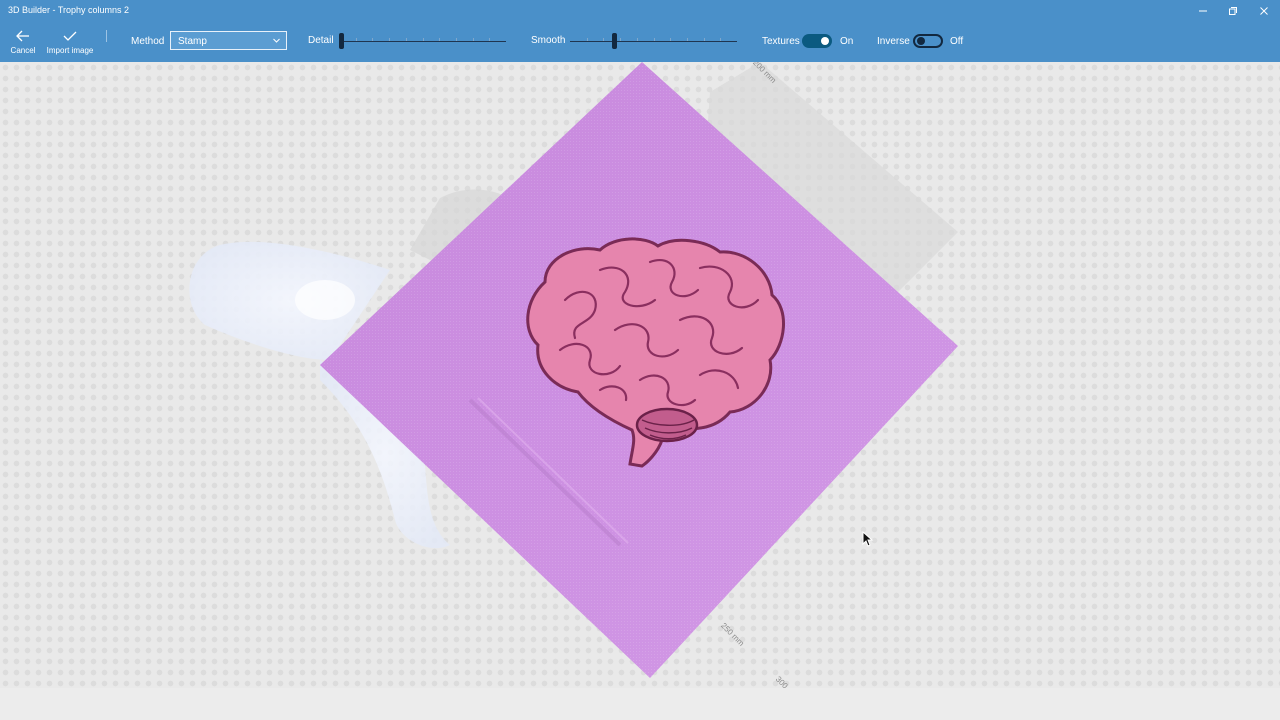 Image resolution: width=1280 pixels, height=720 pixels. What do you see at coordinates (921, 41) in the screenshot?
I see `inverse-toggle-knob` at bounding box center [921, 41].